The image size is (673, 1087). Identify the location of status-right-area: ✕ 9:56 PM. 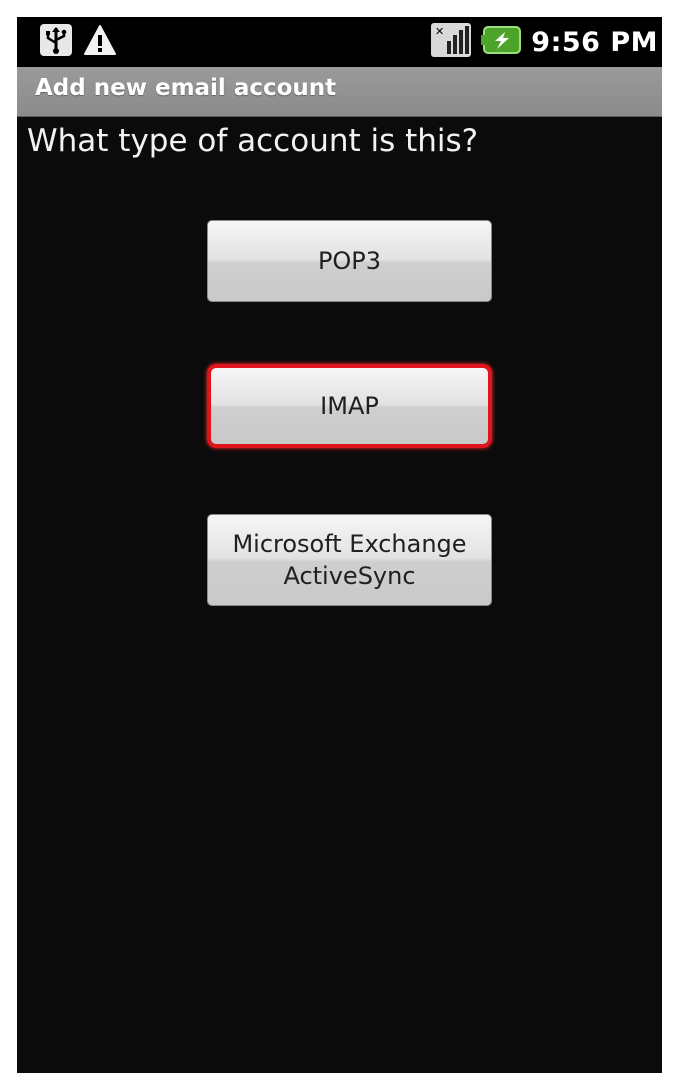
(544, 42).